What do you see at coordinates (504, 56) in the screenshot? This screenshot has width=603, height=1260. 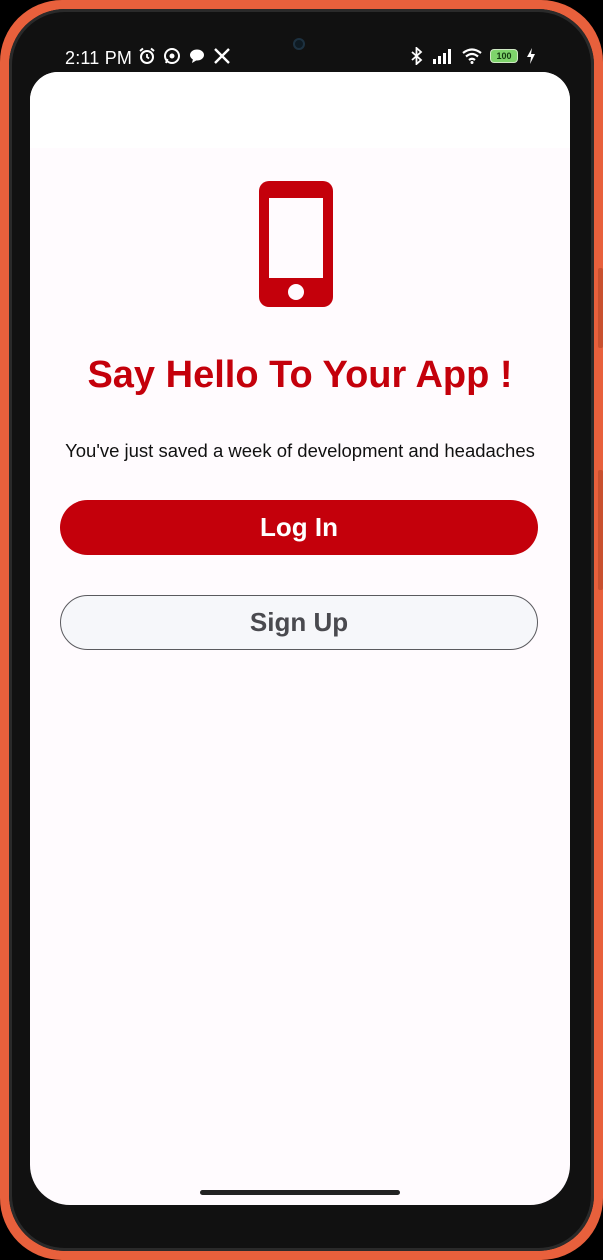 I see `battery-icon: 100` at bounding box center [504, 56].